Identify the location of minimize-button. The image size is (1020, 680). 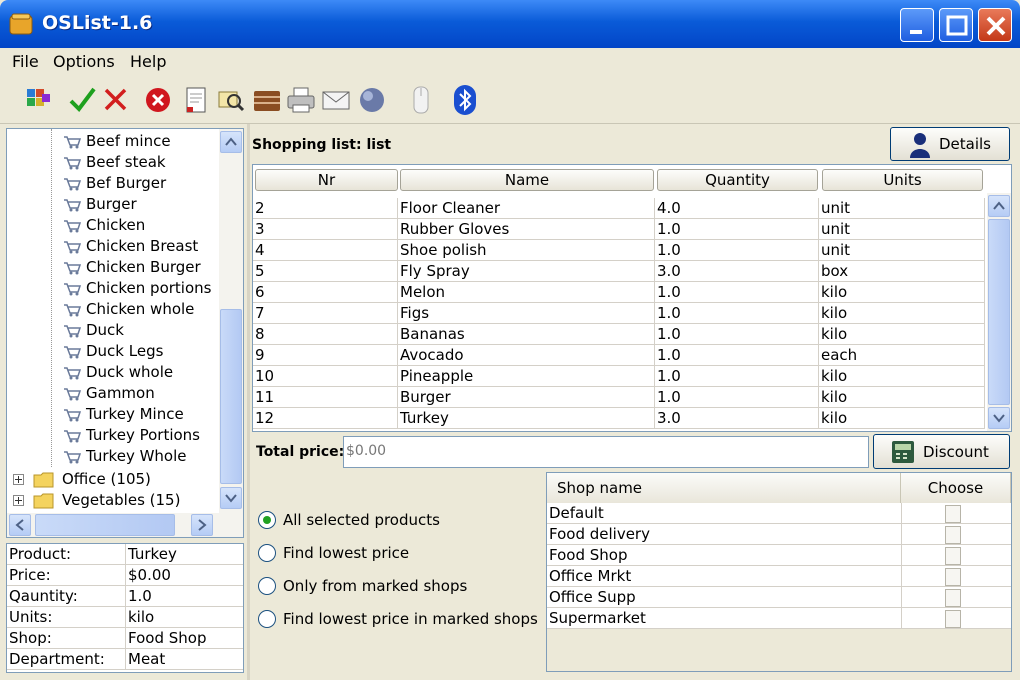
(917, 25).